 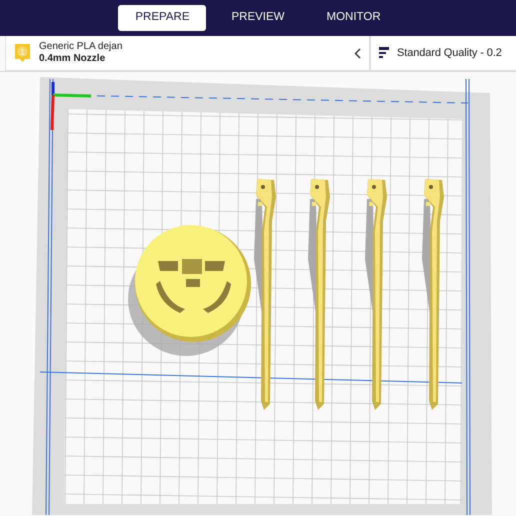 What do you see at coordinates (22, 53) in the screenshot?
I see `extruder-badge: 1` at bounding box center [22, 53].